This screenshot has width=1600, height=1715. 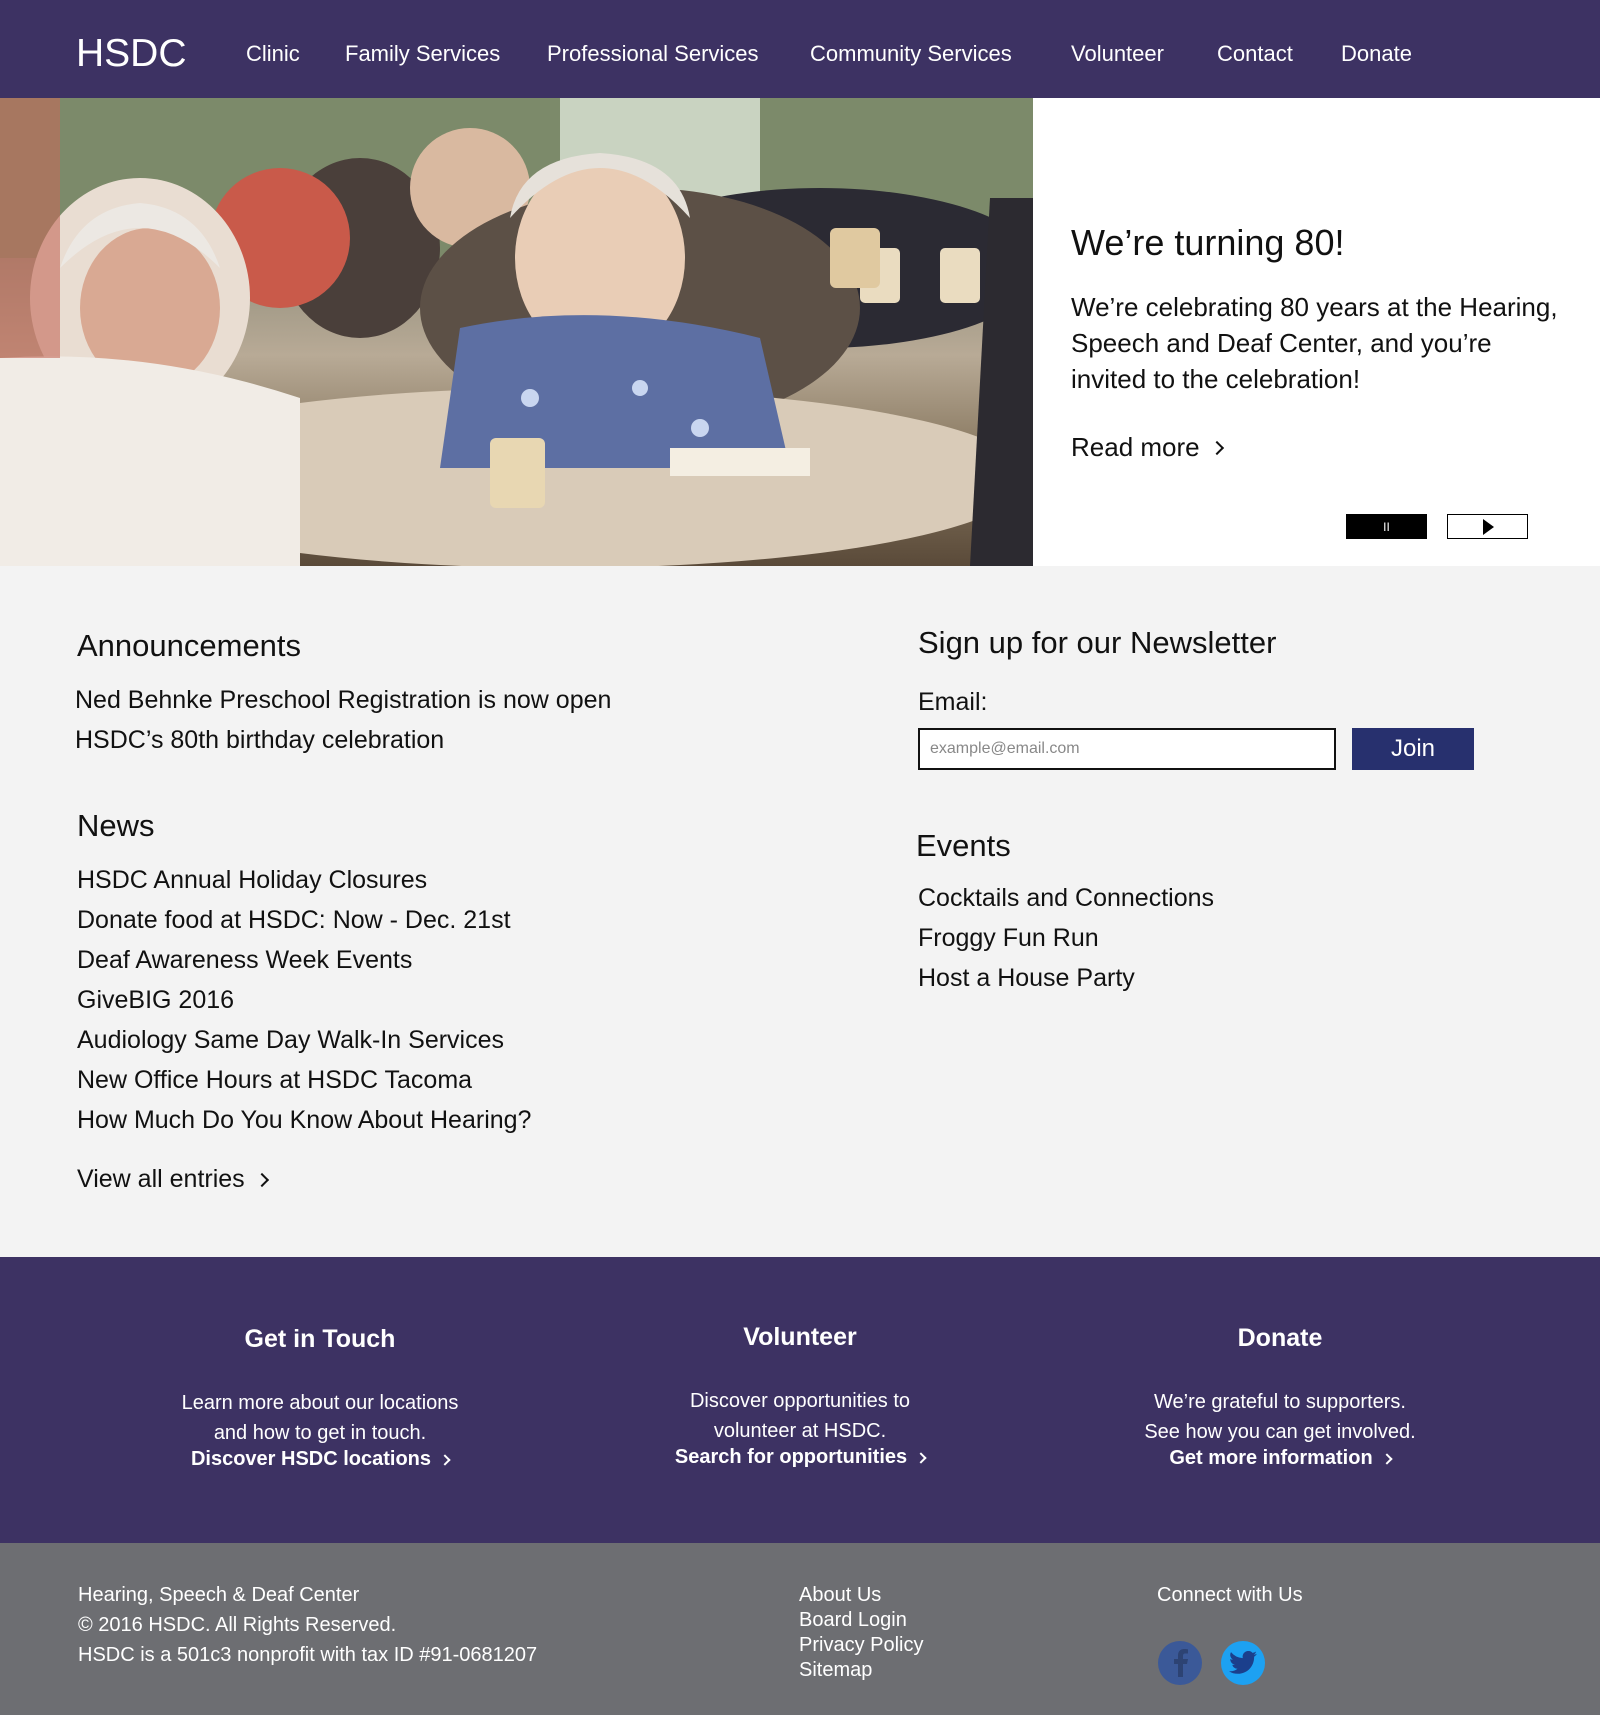 I want to click on footer-org-name: Hearing, Speech & Deaf Center, so click(x=219, y=1595).